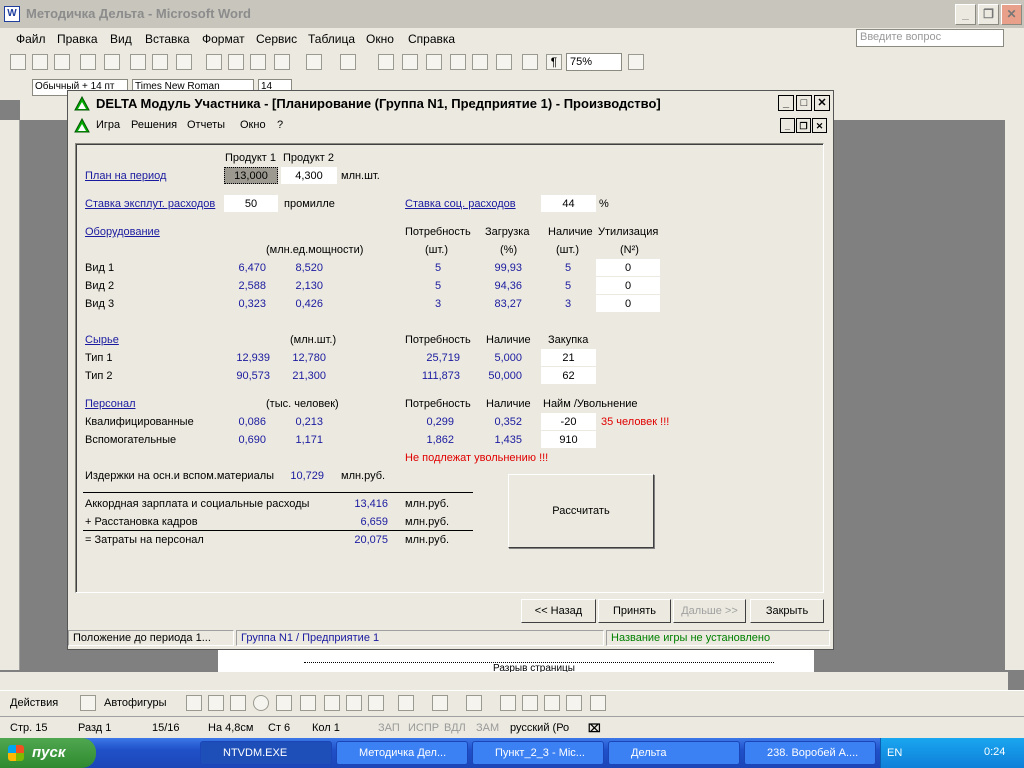 This screenshot has width=1024, height=768. Describe the element at coordinates (266, 753) in the screenshot. I see `task-ntvdm: NTVDM.EXE` at that location.